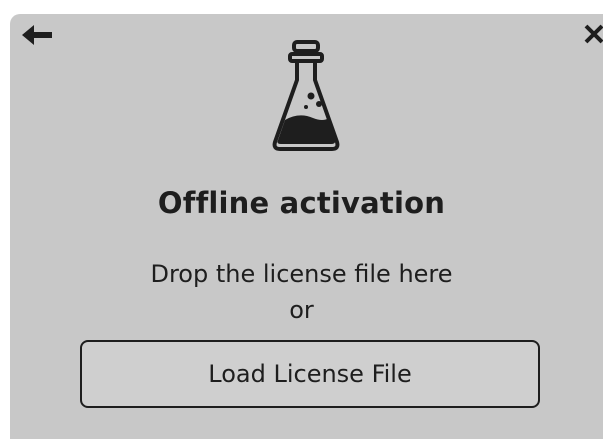  Describe the element at coordinates (301, 203) in the screenshot. I see `dialog-title: Offline activation` at that location.